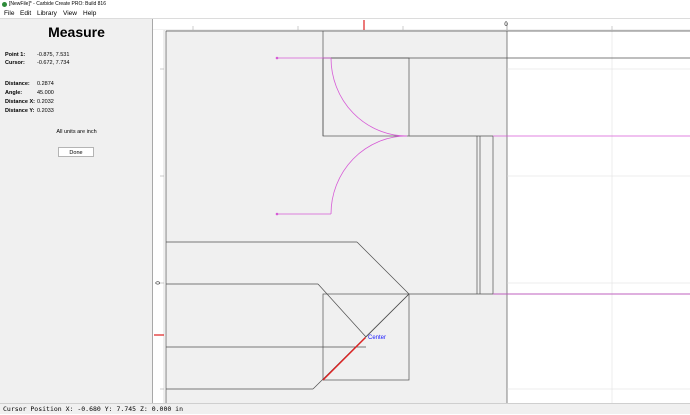 Image resolution: width=690 pixels, height=415 pixels. Describe the element at coordinates (15, 55) in the screenshot. I see `point1-label: Point 1:` at that location.